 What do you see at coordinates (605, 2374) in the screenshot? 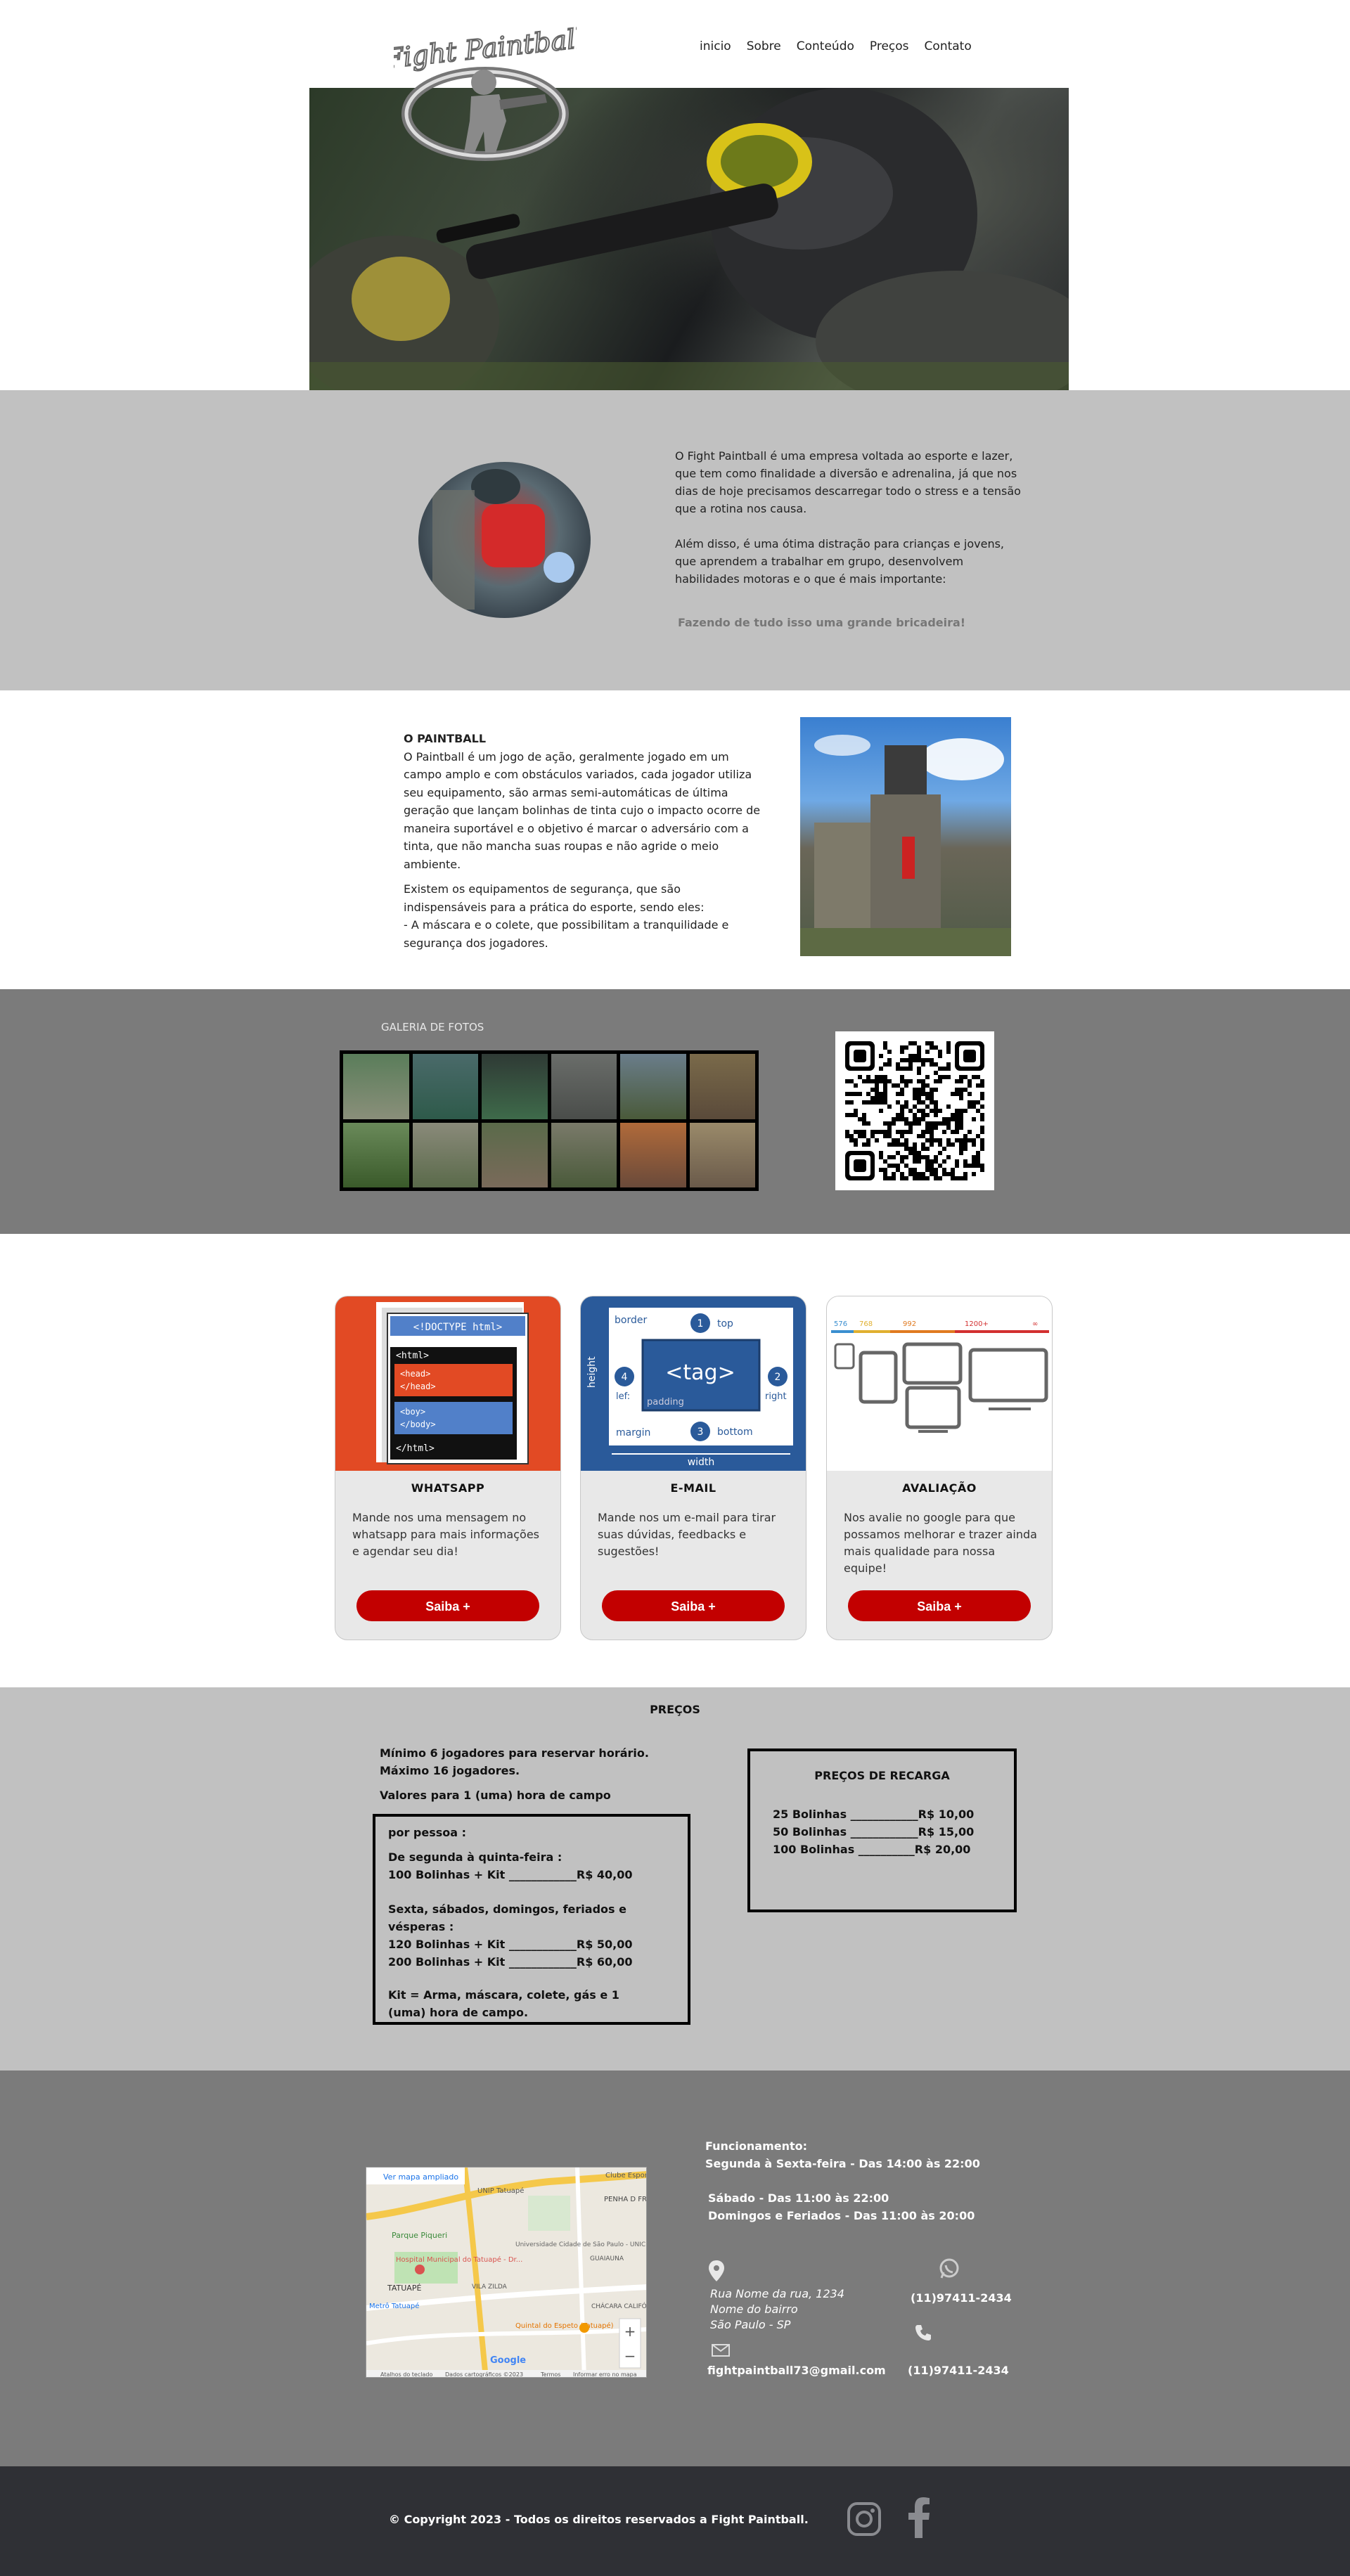
I see `svg-text: Informar erro no mapa` at bounding box center [605, 2374].